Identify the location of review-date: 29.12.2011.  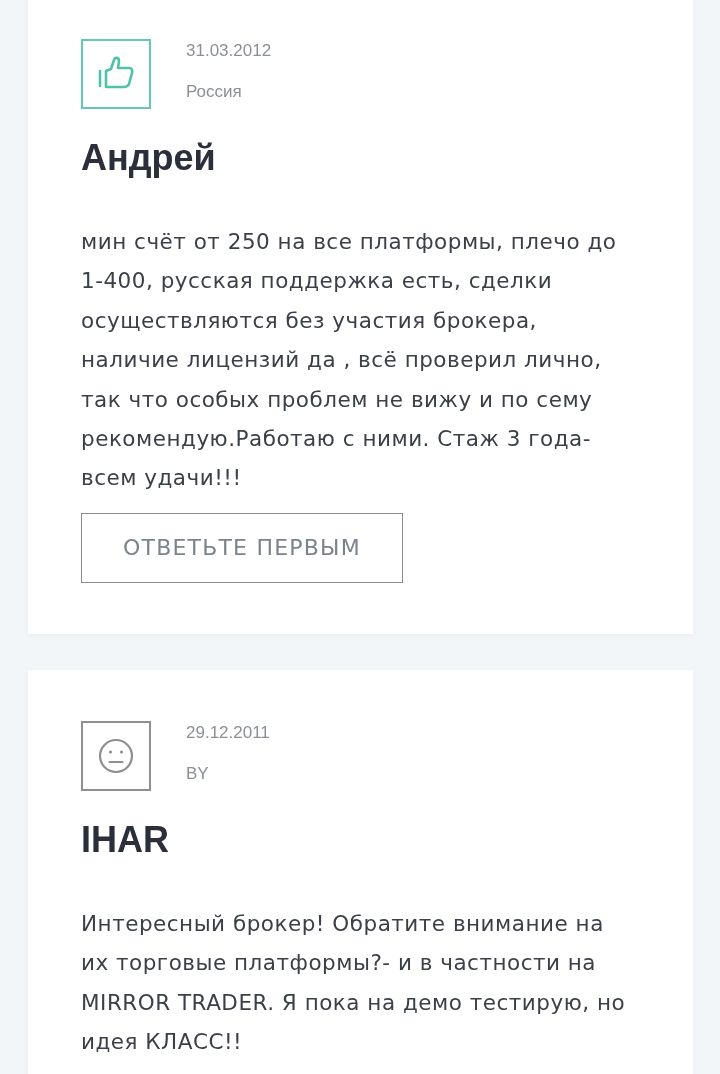
(228, 732).